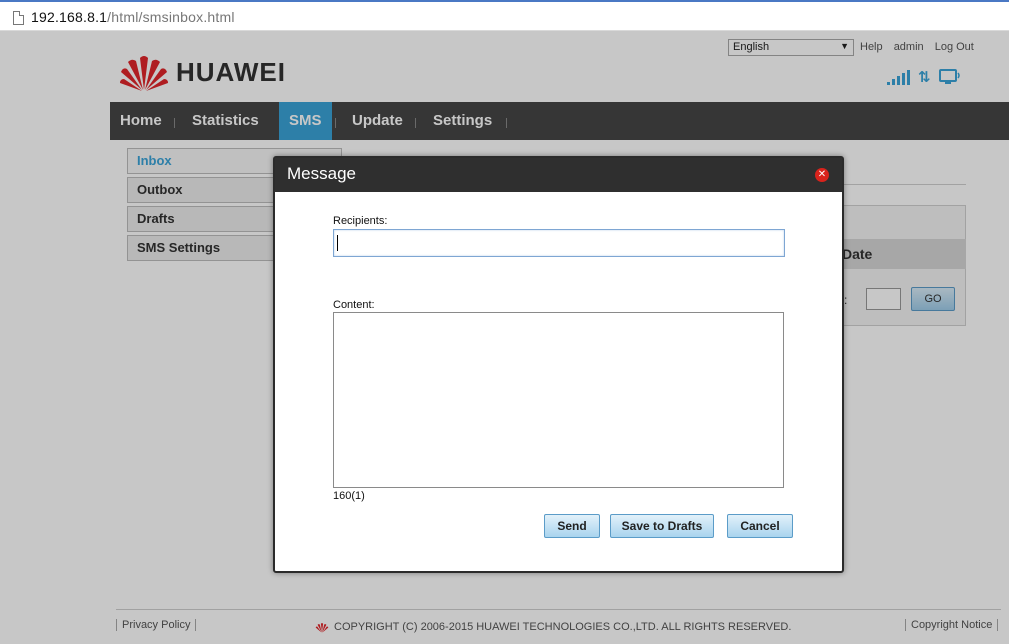 Image resolution: width=1009 pixels, height=644 pixels. I want to click on close-icon: ✕, so click(822, 175).